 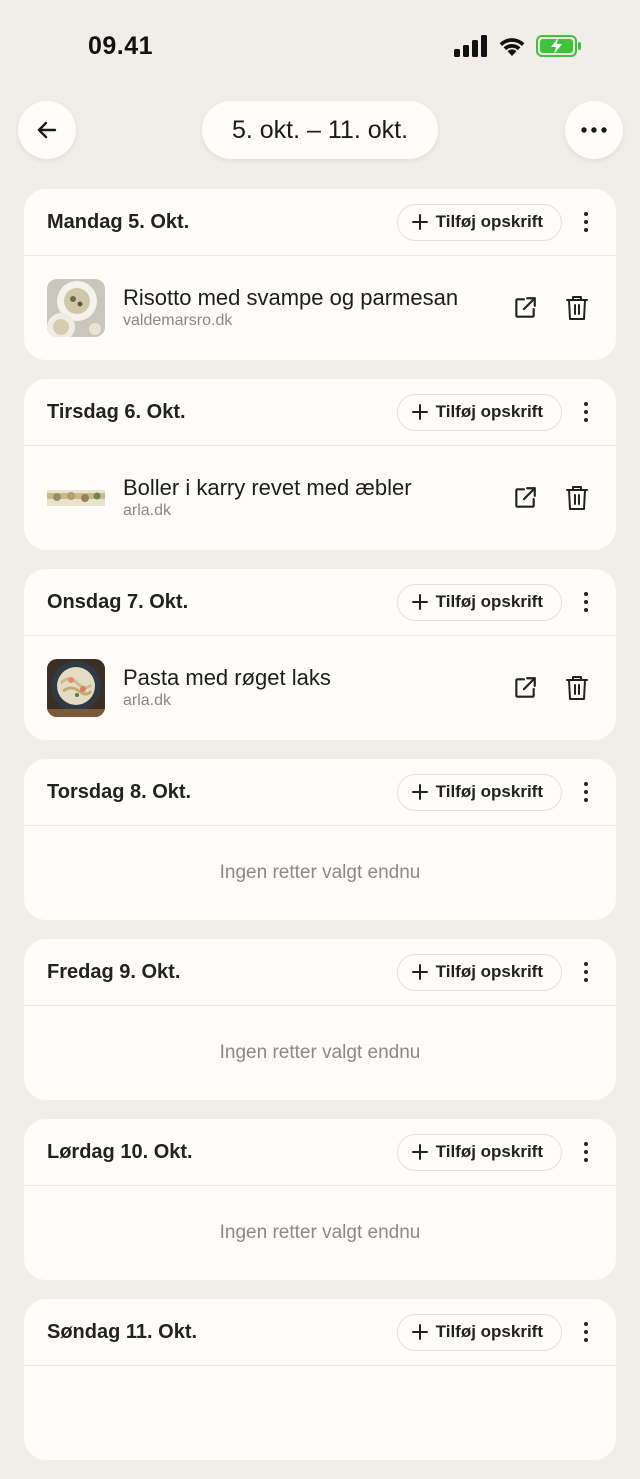 I want to click on day-header: Søndag 11. Okt. Tilføj opskrift, so click(x=320, y=1332).